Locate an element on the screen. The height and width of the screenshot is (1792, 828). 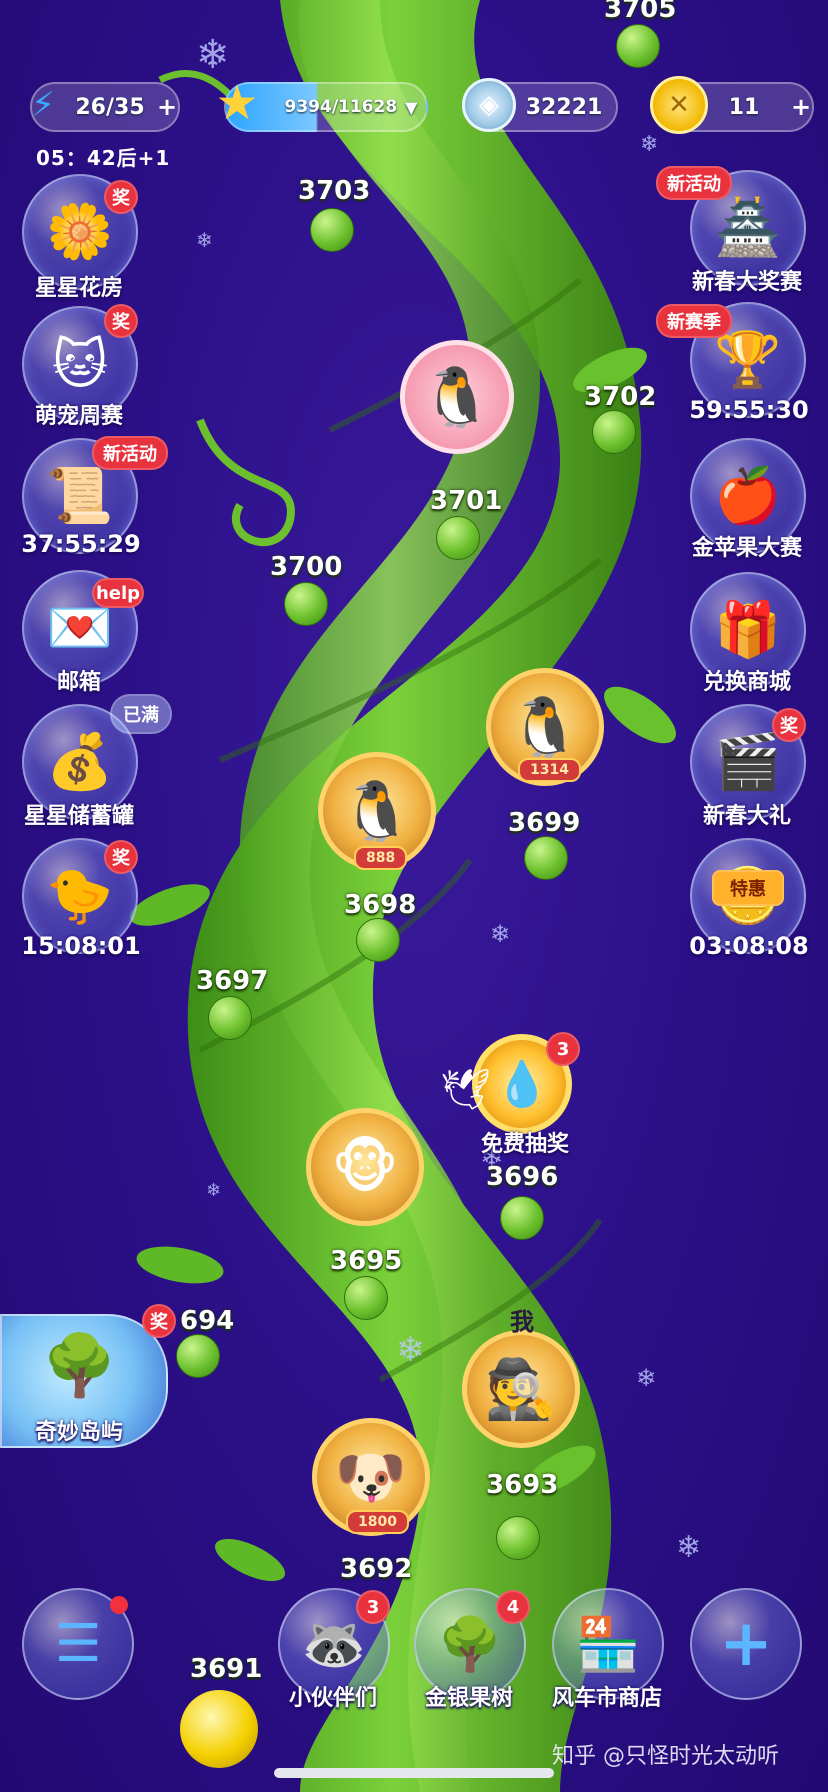
windmill-shop-label: 风车市商店 is located at coordinates (606, 1698).